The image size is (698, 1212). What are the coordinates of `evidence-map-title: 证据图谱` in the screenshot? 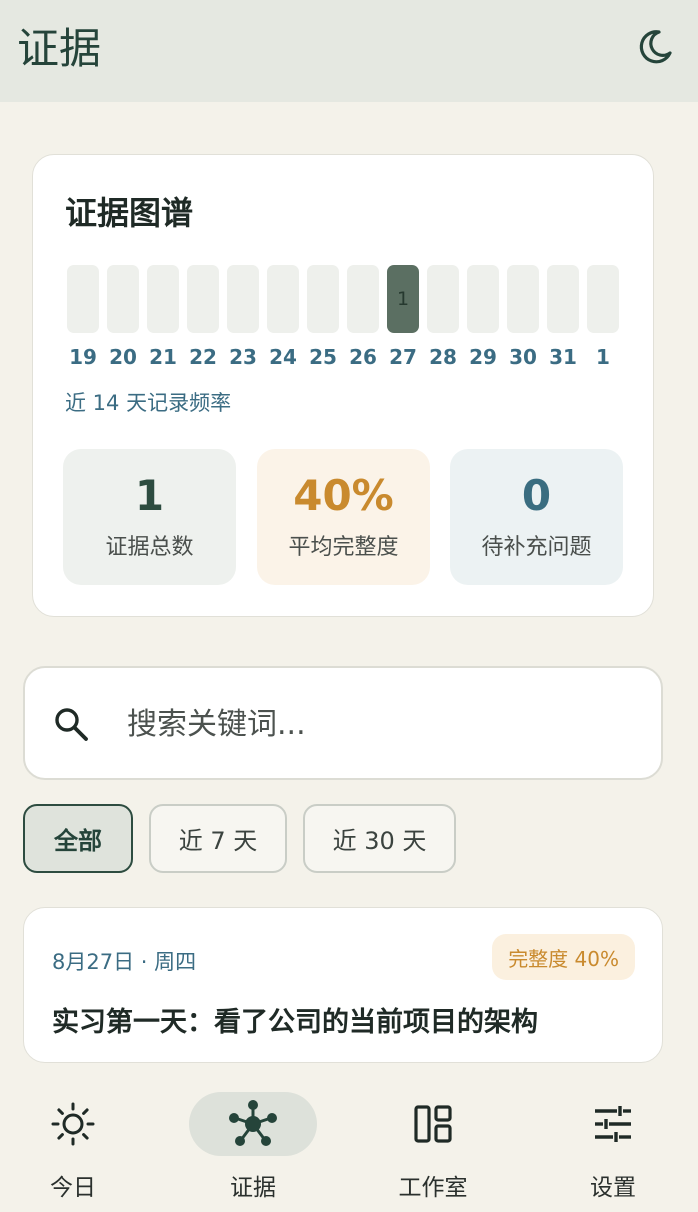 It's located at (129, 213).